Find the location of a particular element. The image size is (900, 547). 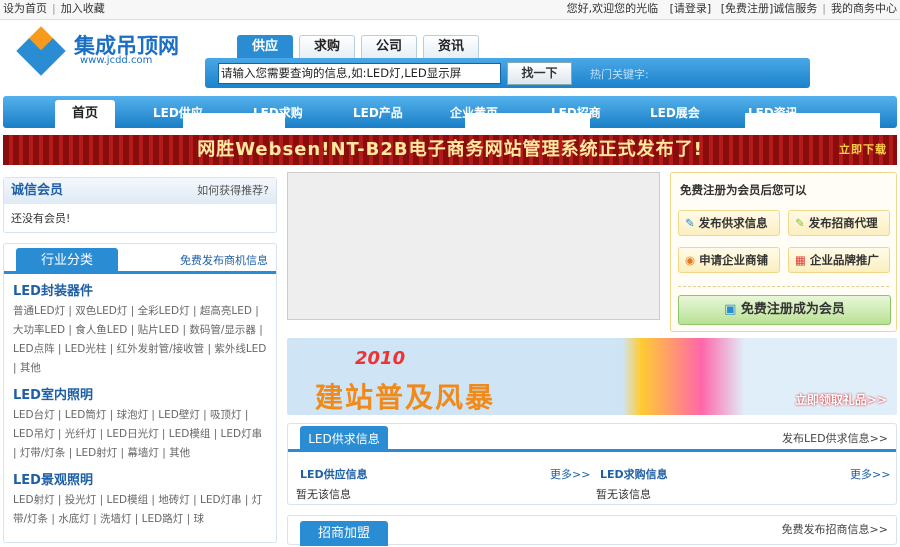

slideshow-placeholder is located at coordinates (473, 246).